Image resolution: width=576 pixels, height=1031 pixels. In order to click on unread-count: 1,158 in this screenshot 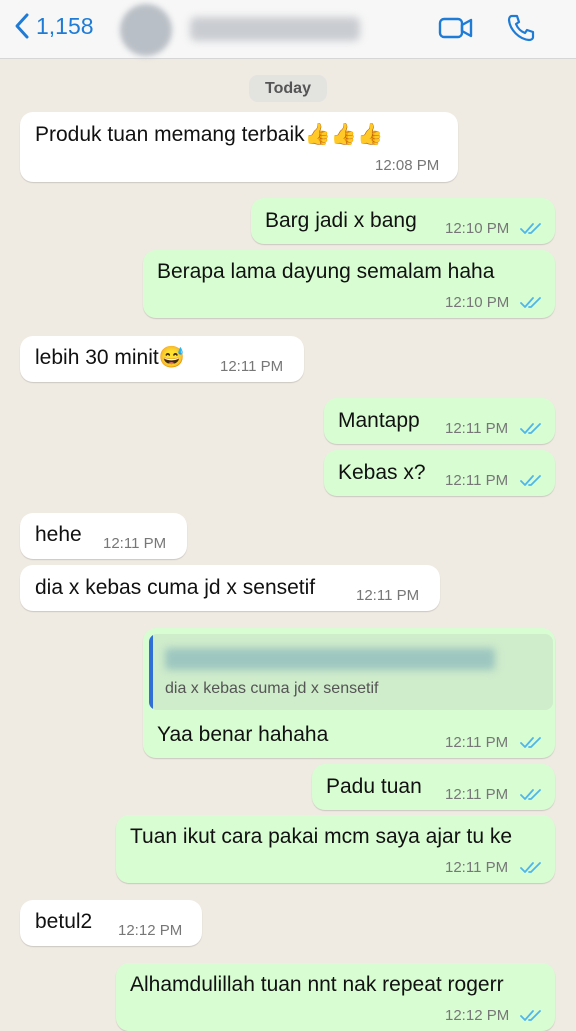, I will do `click(65, 25)`.